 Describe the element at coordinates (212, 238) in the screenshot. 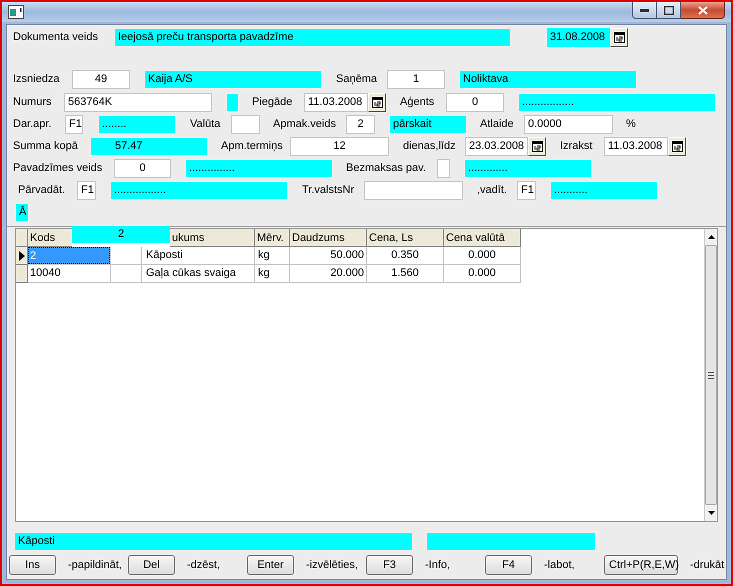

I see `column-header: ukums` at that location.